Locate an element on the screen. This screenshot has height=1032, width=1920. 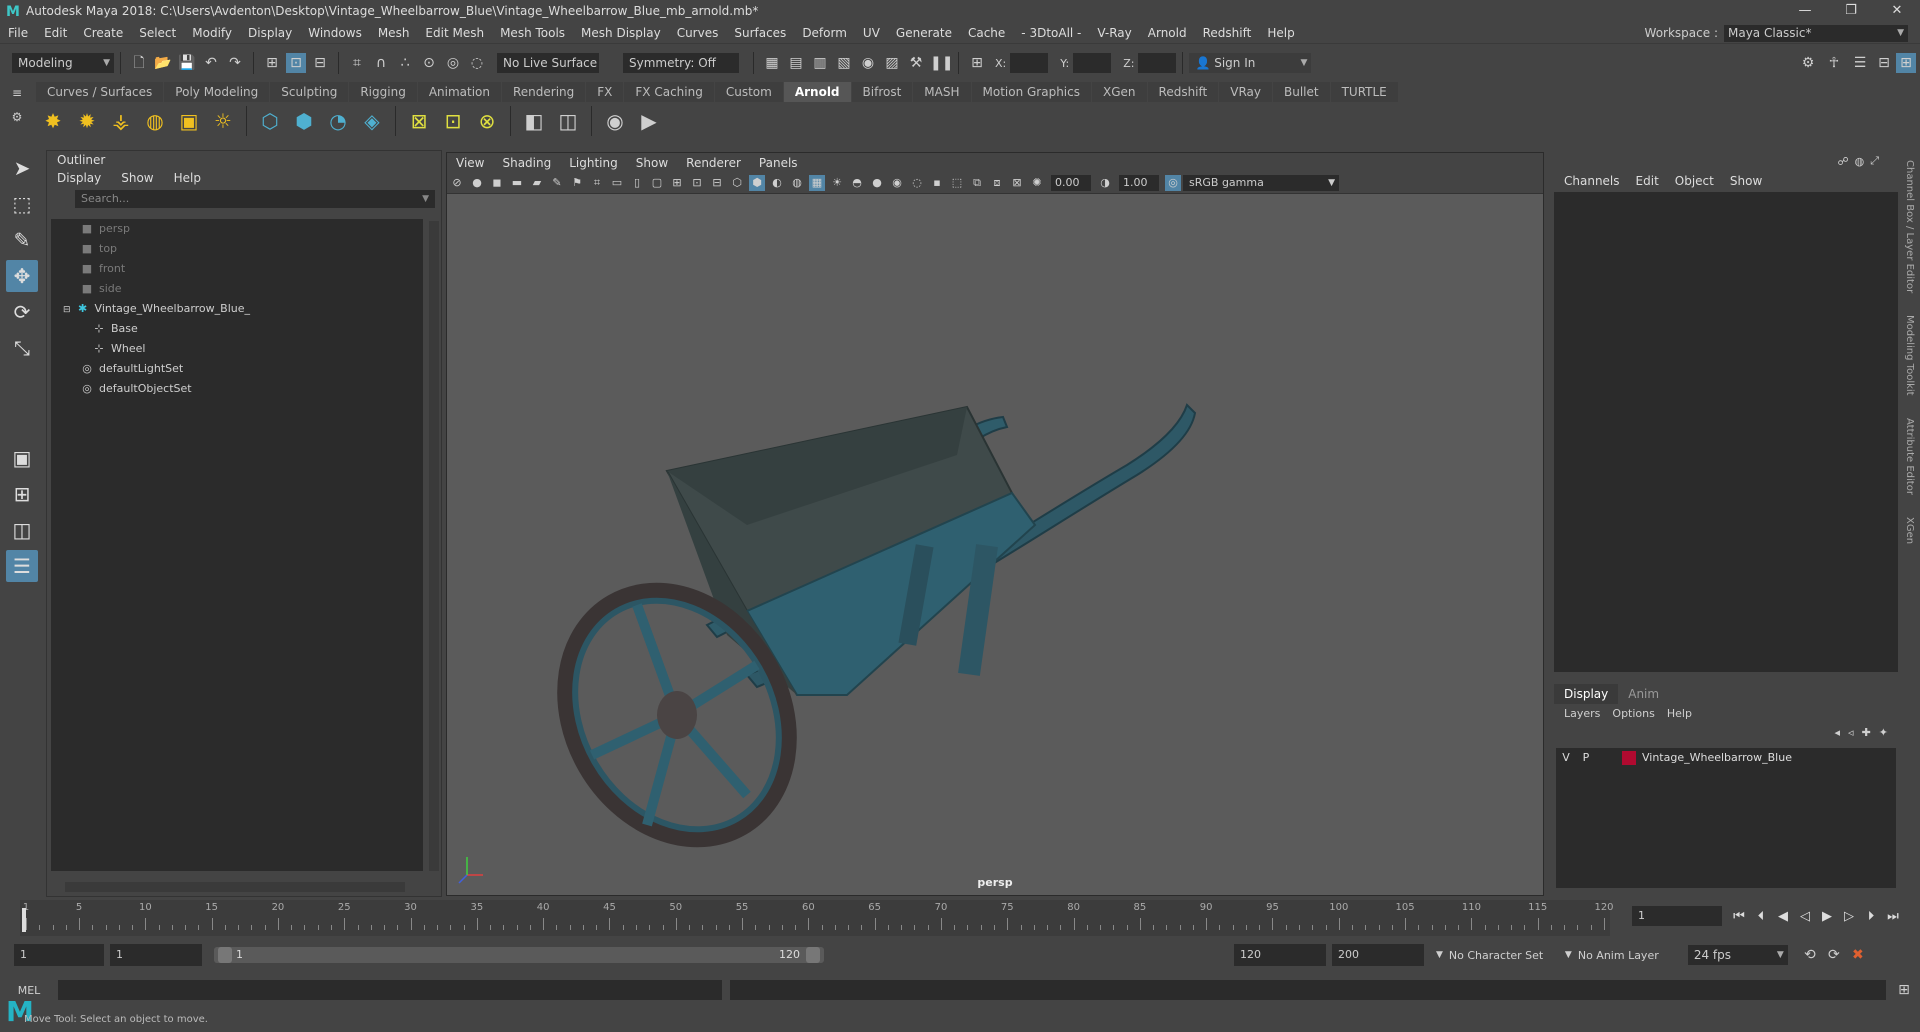
licensing-icon: ◫ is located at coordinates (568, 121).